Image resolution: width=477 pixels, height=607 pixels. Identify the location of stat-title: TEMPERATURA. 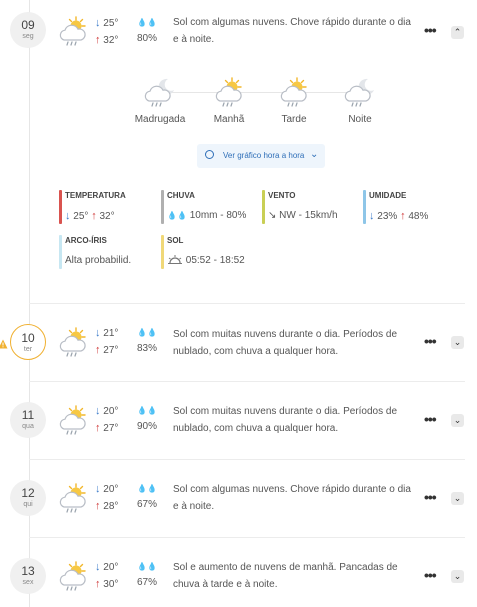
(95, 195).